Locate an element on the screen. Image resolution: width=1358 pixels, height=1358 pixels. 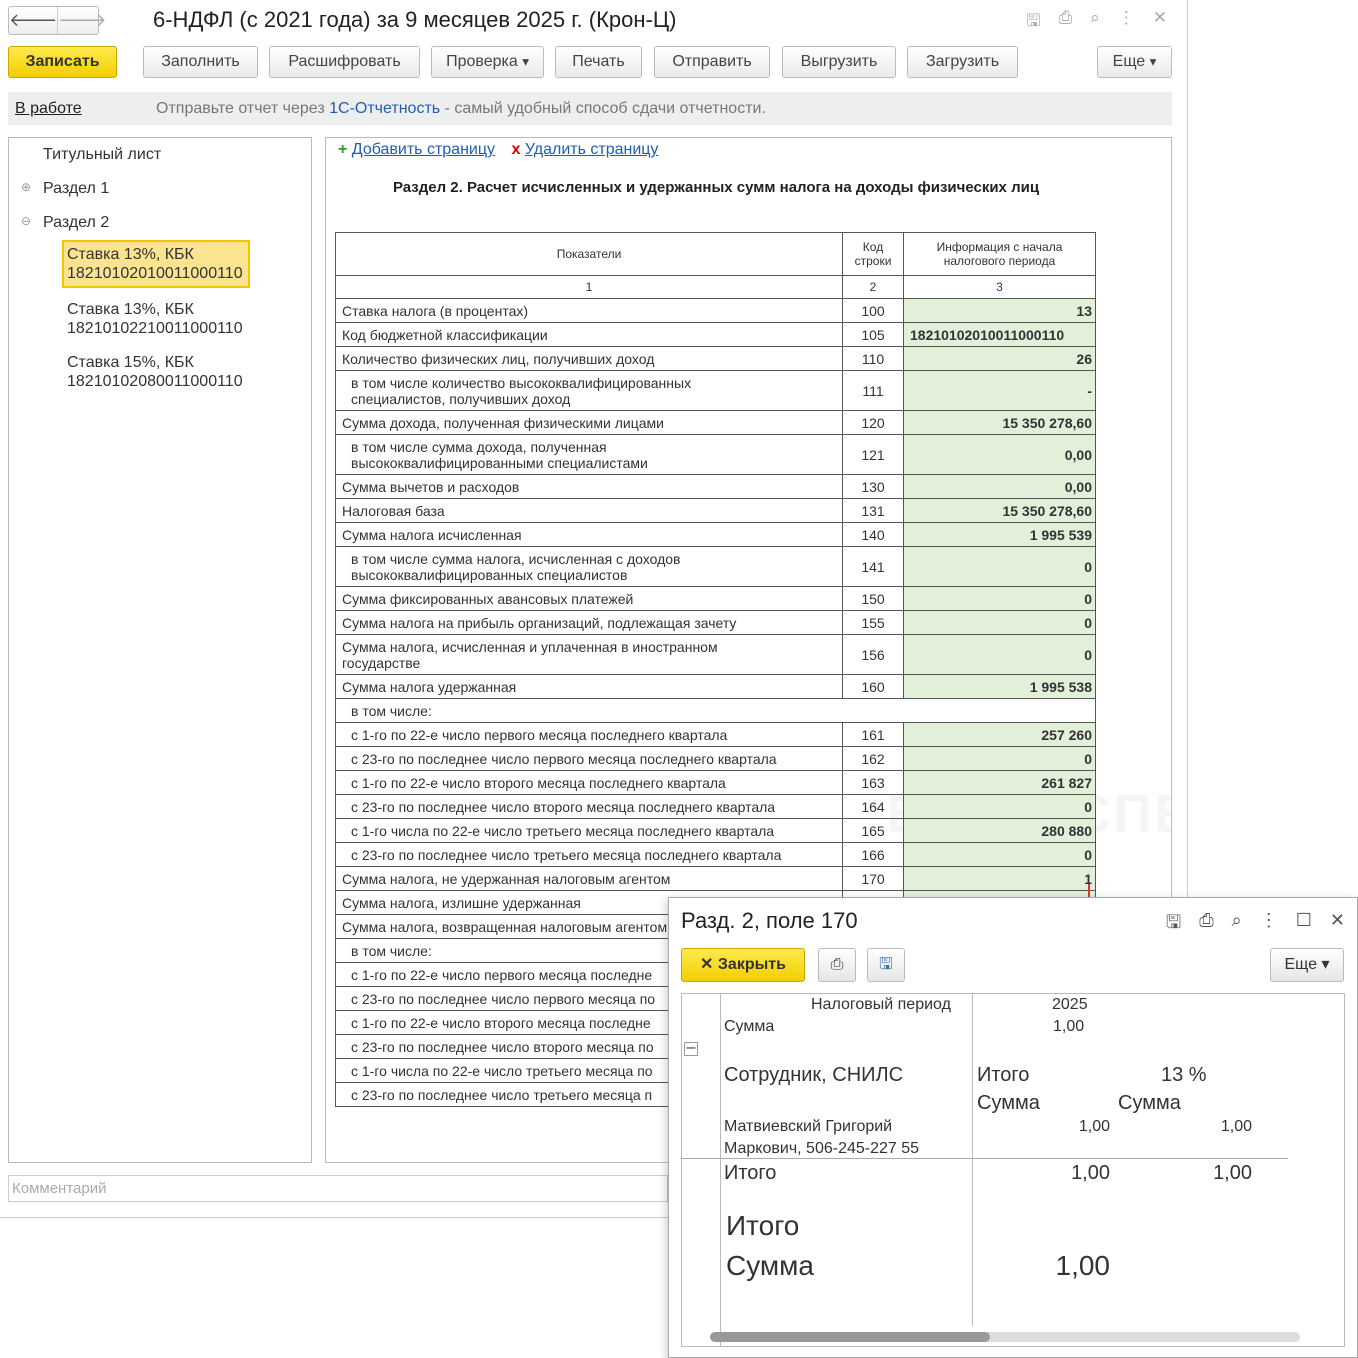
row-value: 26 is located at coordinates (999, 358).